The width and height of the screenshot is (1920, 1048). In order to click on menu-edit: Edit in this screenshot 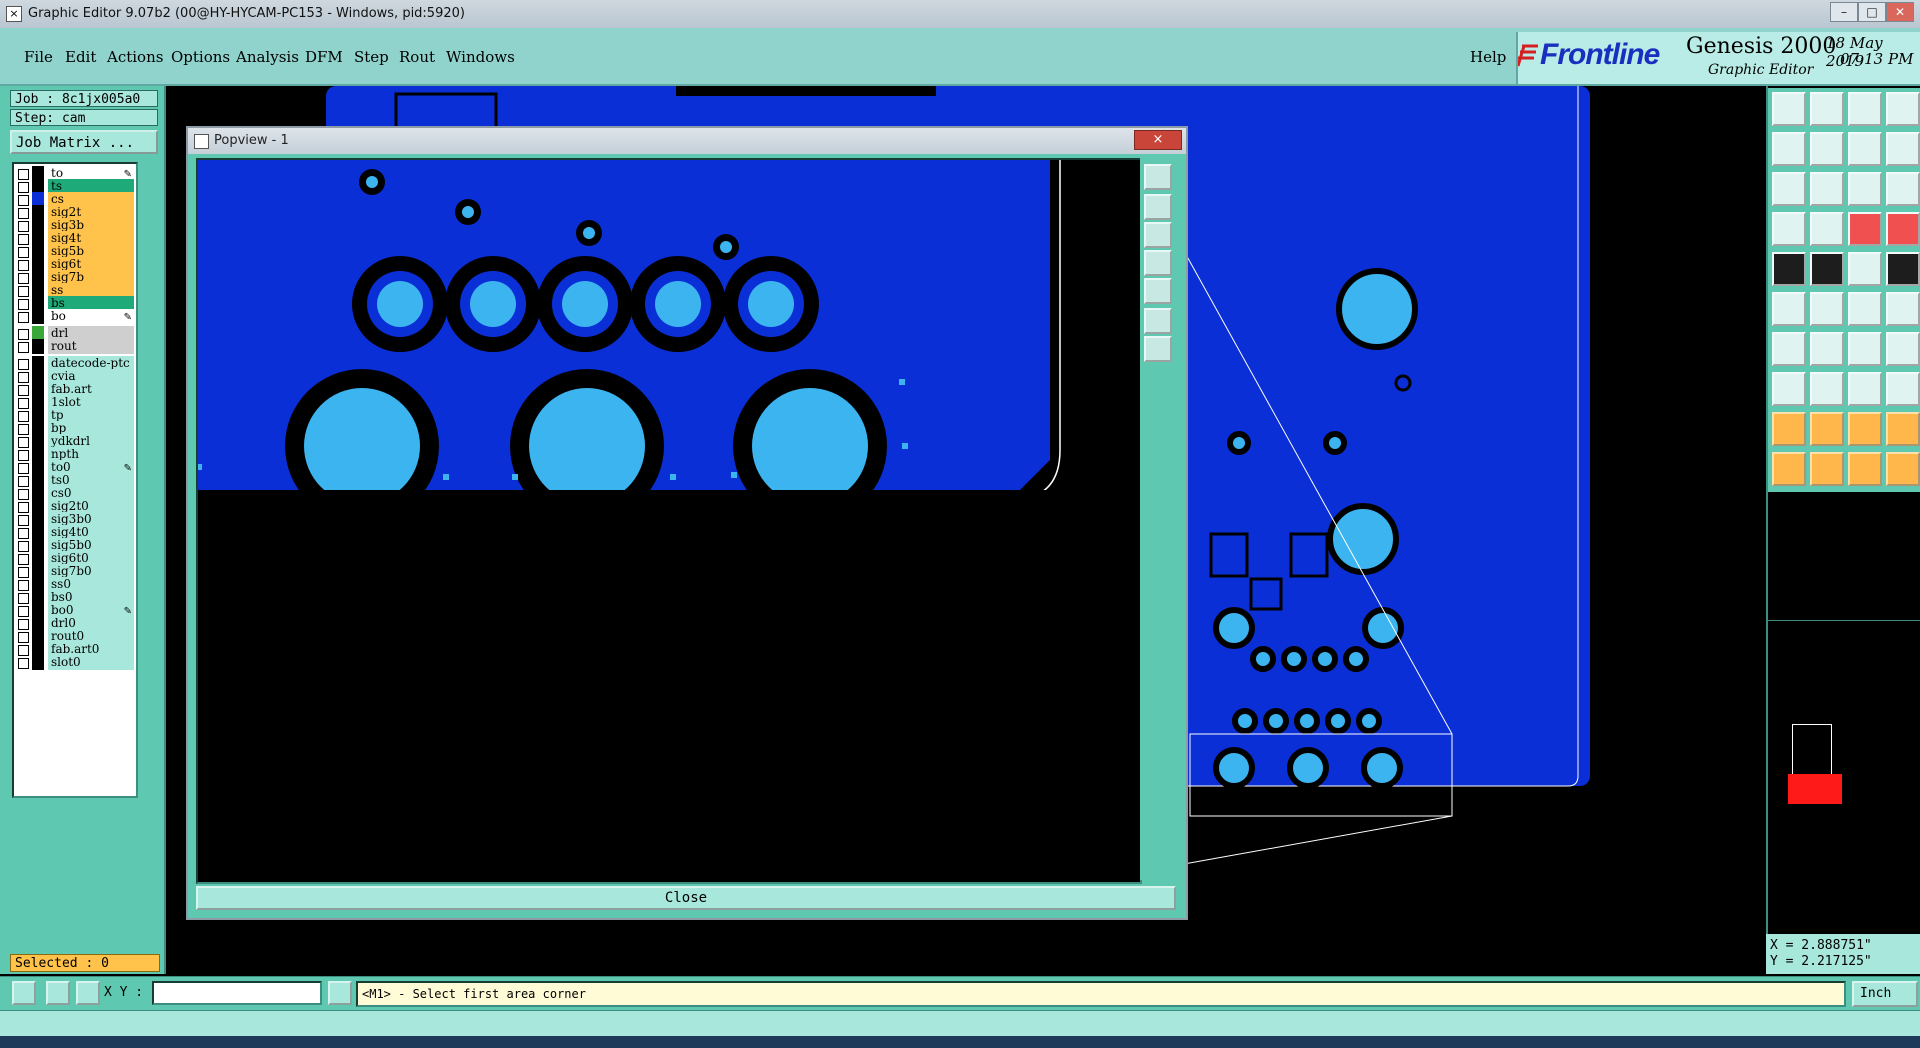, I will do `click(80, 57)`.